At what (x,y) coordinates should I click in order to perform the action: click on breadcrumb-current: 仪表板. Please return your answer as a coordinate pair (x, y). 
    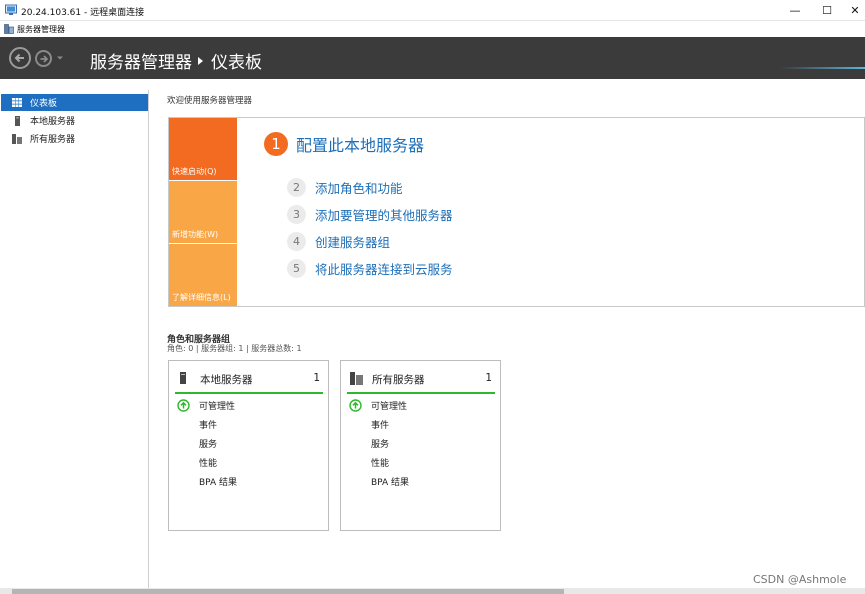
    Looking at the image, I should click on (236, 63).